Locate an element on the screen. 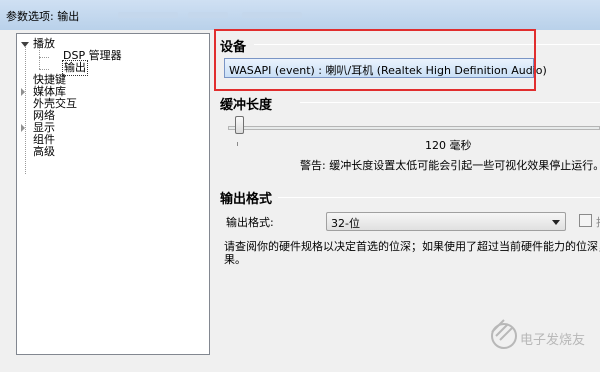 The height and width of the screenshot is (372, 600). buffer-length-heading: 缓冲长度 is located at coordinates (246, 105).